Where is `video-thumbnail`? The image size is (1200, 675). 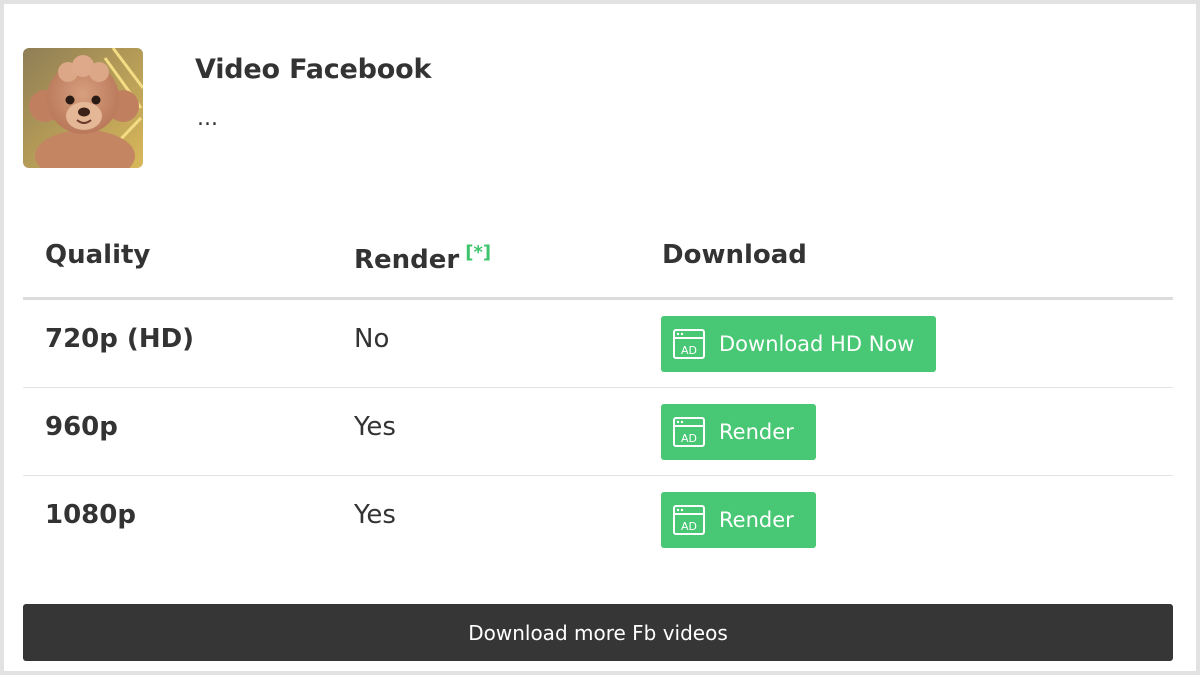 video-thumbnail is located at coordinates (83, 108).